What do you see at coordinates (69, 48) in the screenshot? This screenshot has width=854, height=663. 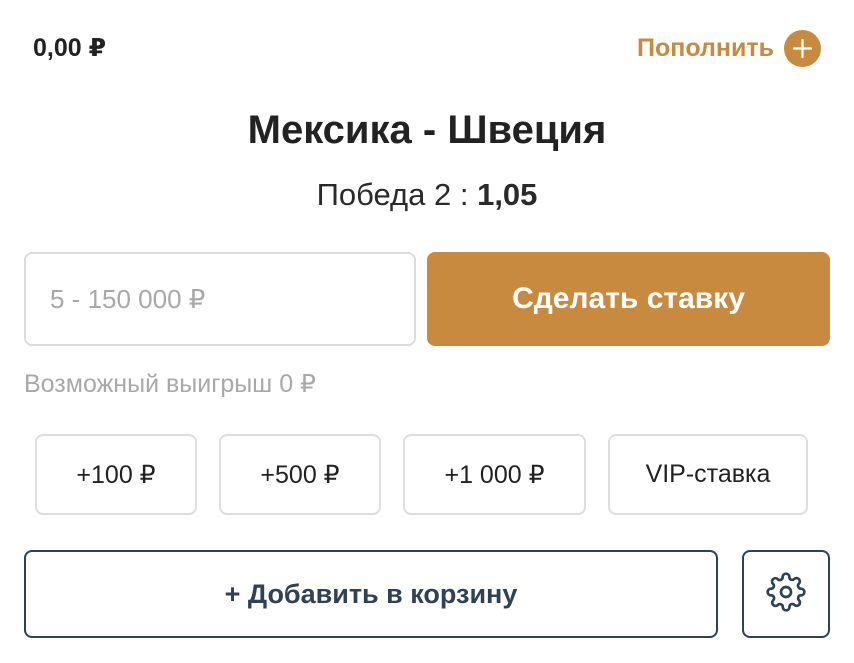 I see `balance-display: 0,00 ₽` at bounding box center [69, 48].